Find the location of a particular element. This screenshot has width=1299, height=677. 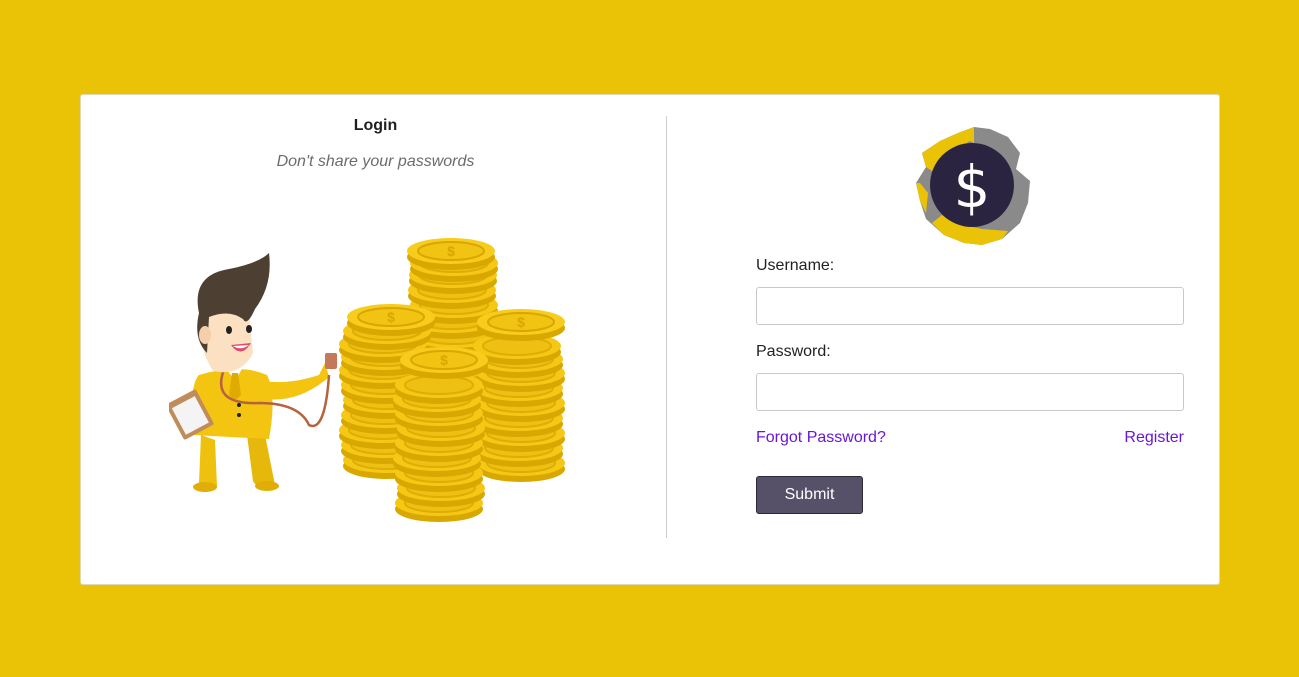

businessman-with-coins-illustration: $ is located at coordinates (367, 380).